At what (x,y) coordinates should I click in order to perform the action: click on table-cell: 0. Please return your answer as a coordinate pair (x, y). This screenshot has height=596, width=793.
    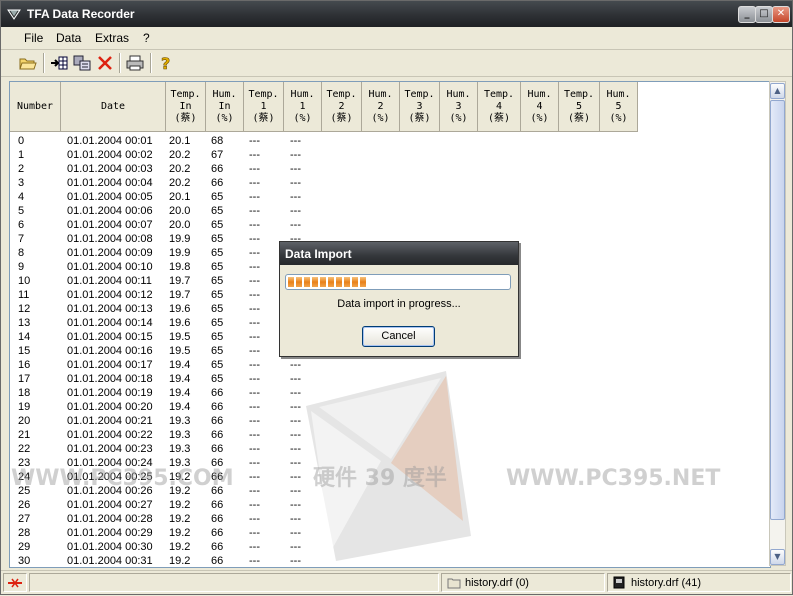
    Looking at the image, I should click on (21, 141).